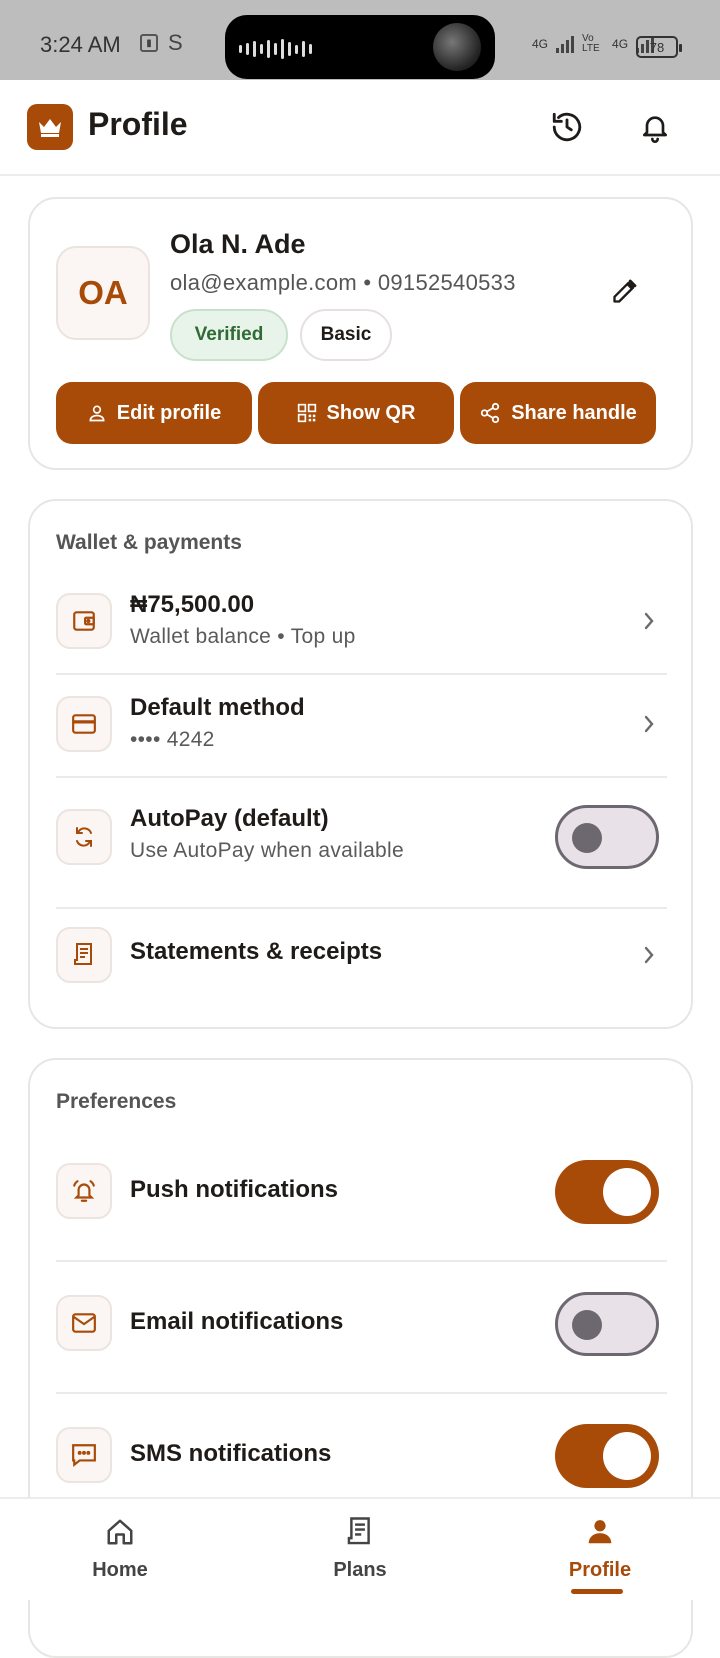  I want to click on share-icon, so click(490, 413).